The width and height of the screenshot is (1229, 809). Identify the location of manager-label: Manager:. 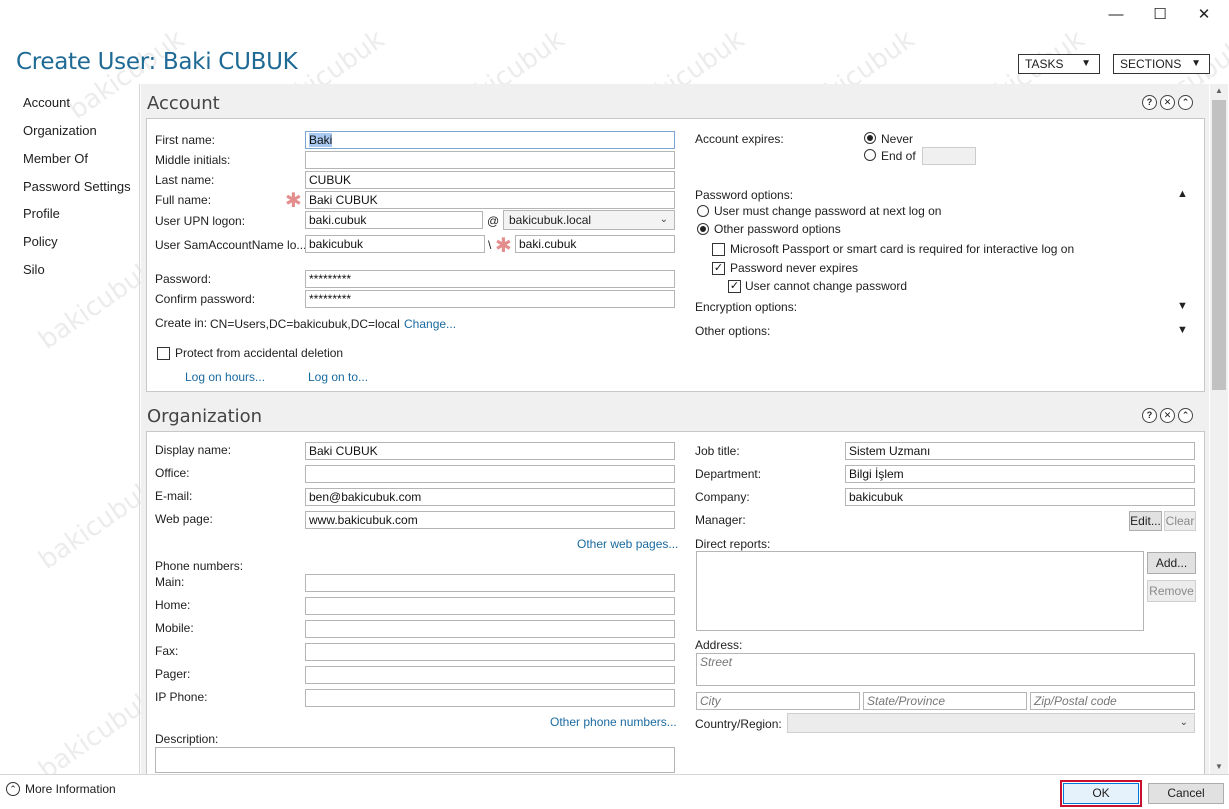
(720, 520).